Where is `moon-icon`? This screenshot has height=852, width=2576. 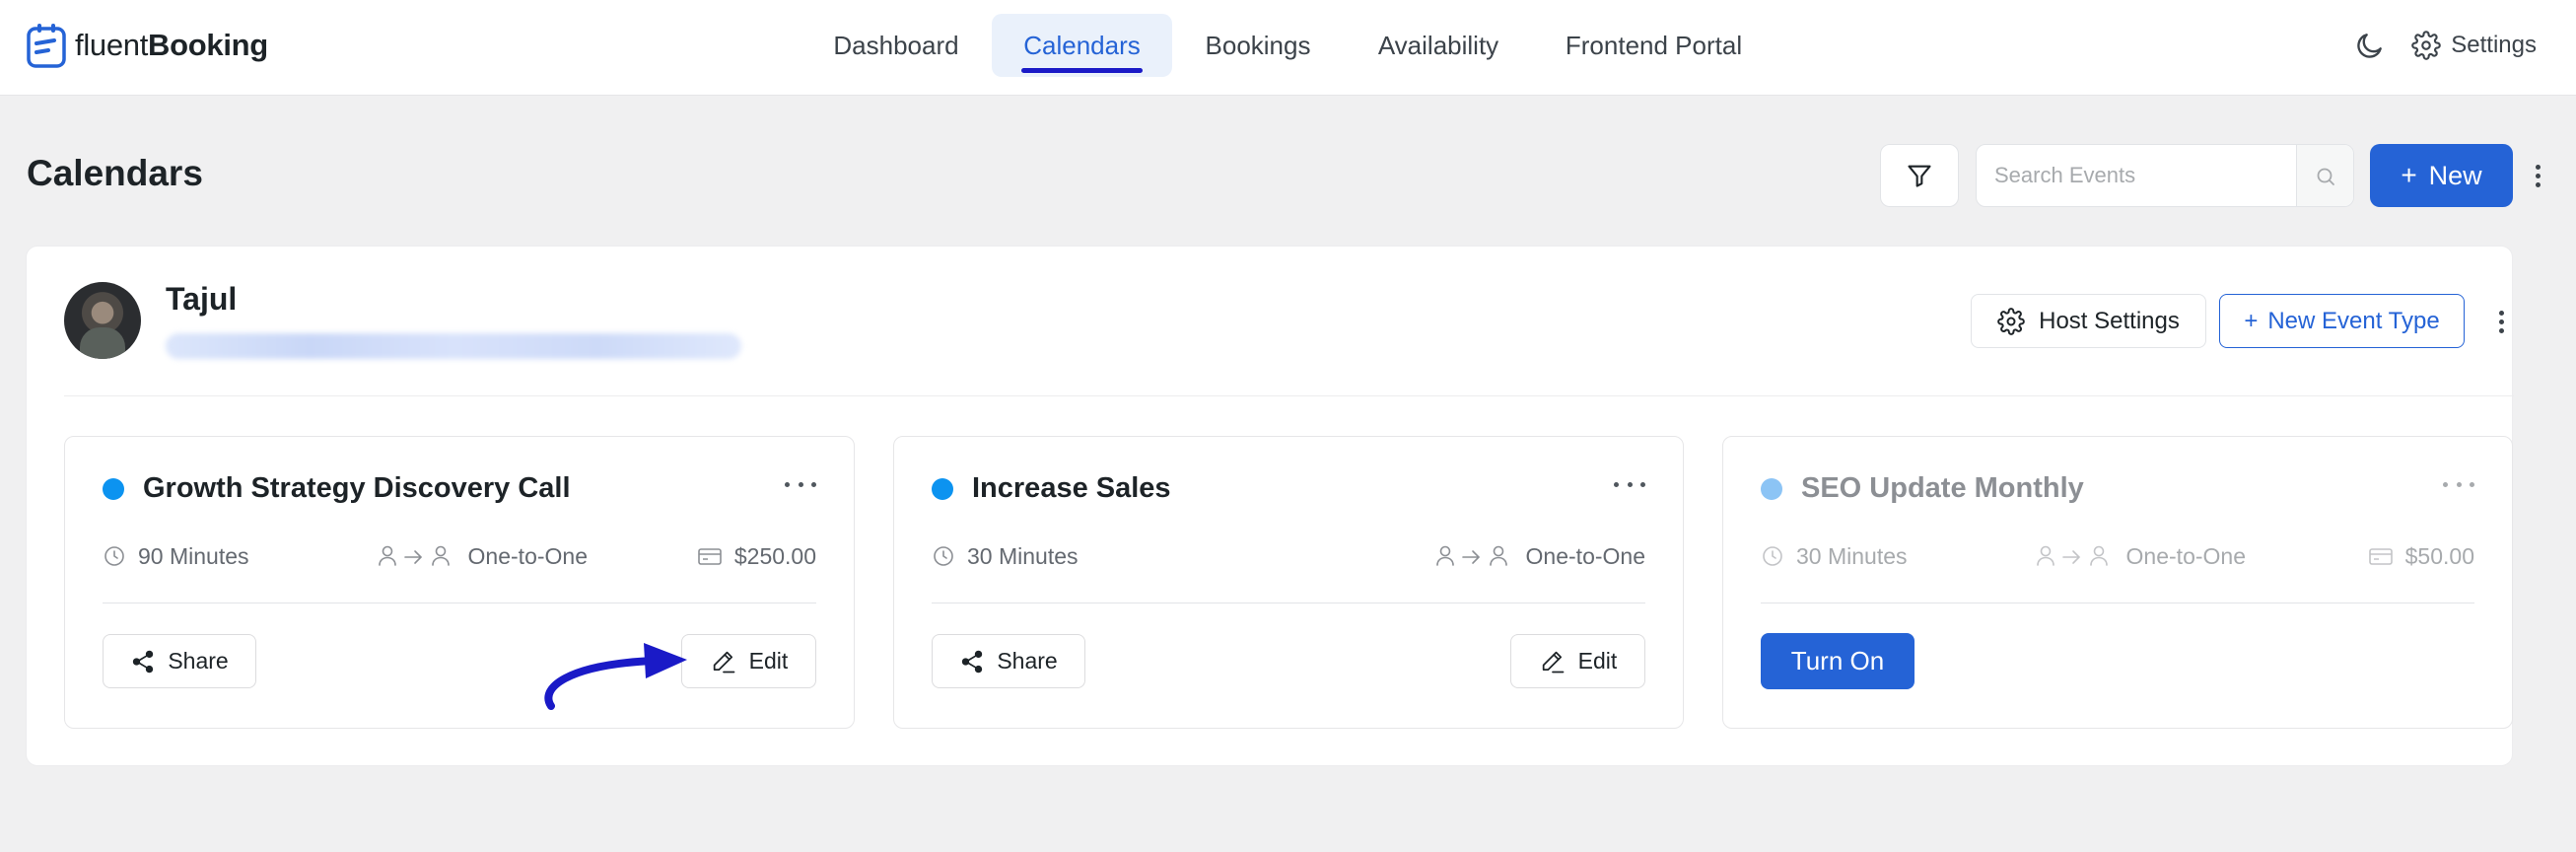 moon-icon is located at coordinates (2370, 46).